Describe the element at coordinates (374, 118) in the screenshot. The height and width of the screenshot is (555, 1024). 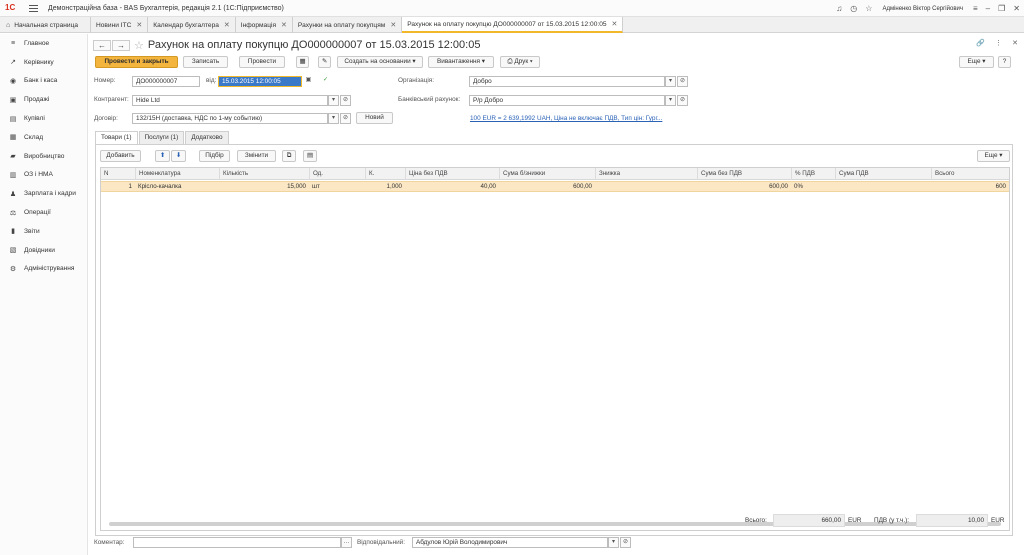
I see `new-contract-button: Новий` at that location.